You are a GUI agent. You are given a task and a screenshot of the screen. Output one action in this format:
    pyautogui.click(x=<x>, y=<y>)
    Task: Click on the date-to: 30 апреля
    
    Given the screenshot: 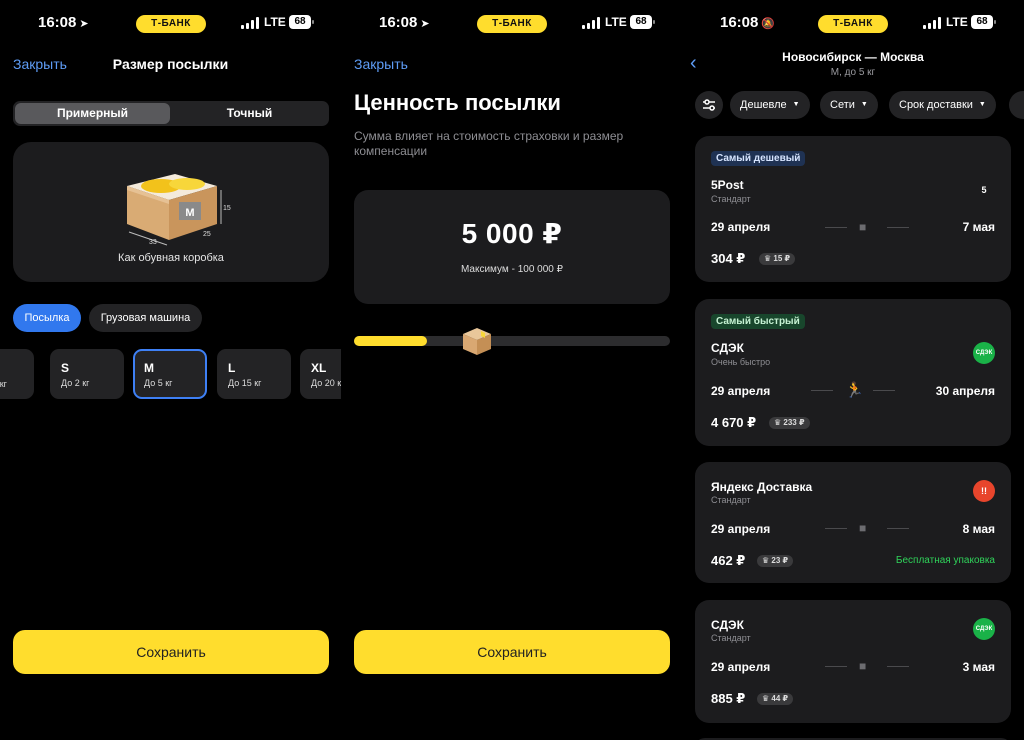 What is the action you would take?
    pyautogui.click(x=965, y=391)
    